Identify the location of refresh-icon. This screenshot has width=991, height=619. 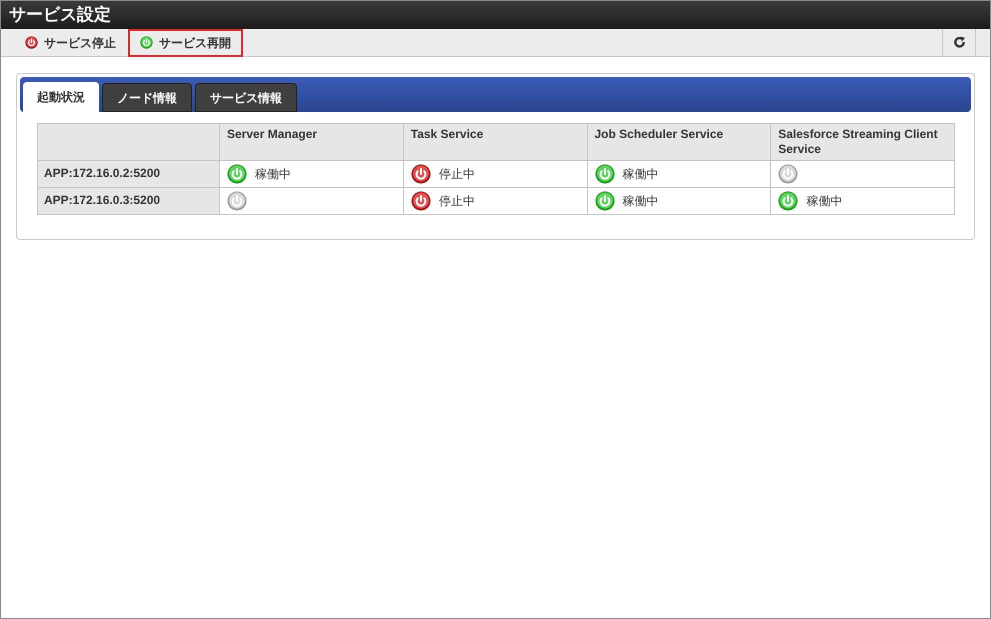
(959, 42).